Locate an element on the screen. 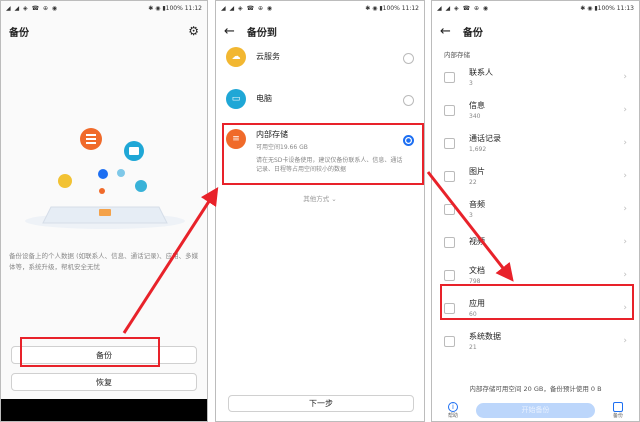 The height and width of the screenshot is (422, 640). data-item-row: 图片 22 › is located at coordinates (535, 176).